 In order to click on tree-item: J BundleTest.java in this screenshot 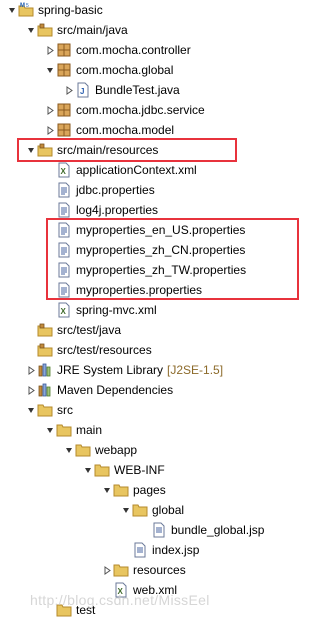, I will do `click(162, 90)`.